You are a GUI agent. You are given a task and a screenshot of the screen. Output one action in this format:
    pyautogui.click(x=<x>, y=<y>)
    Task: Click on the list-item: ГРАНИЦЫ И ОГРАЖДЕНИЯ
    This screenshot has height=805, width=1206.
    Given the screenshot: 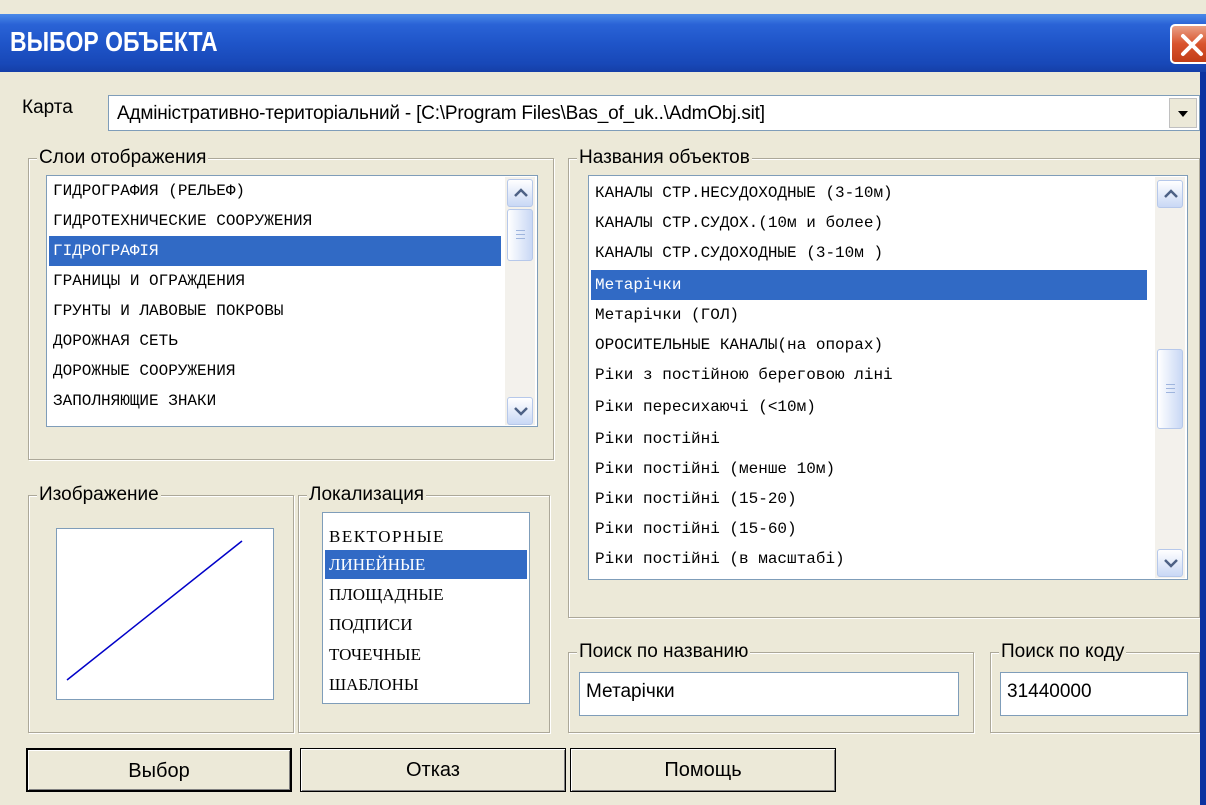 What is the action you would take?
    pyautogui.click(x=275, y=281)
    